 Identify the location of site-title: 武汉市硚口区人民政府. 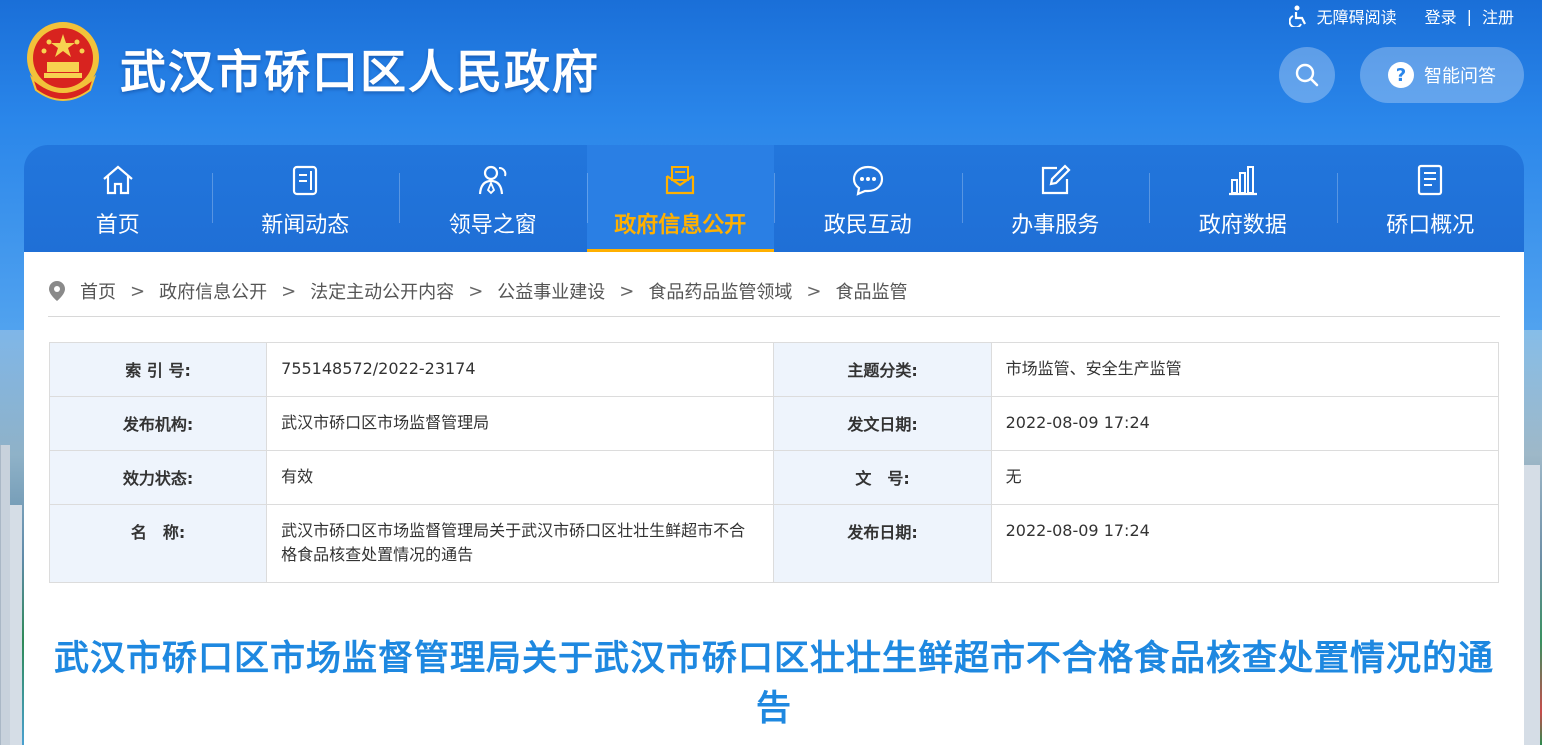
(360, 72).